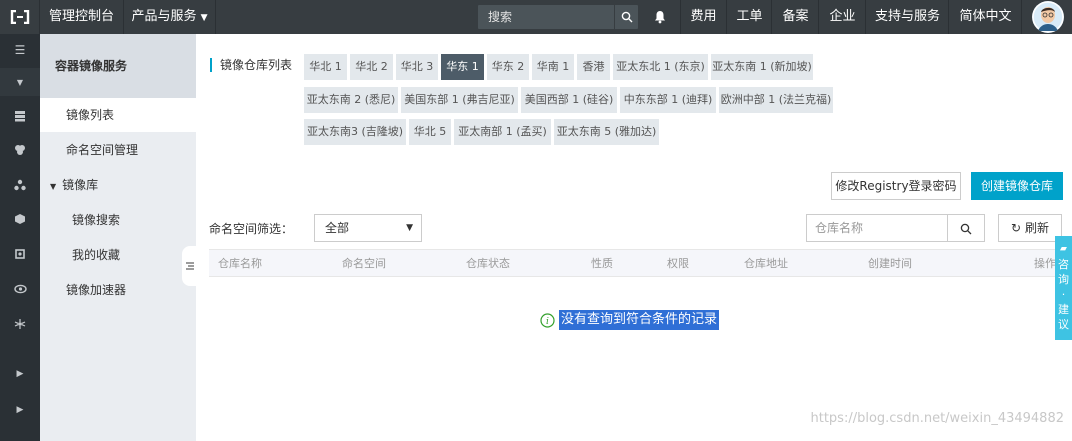  I want to click on sidebar-item-image-search: 镜像搜索, so click(118, 220).